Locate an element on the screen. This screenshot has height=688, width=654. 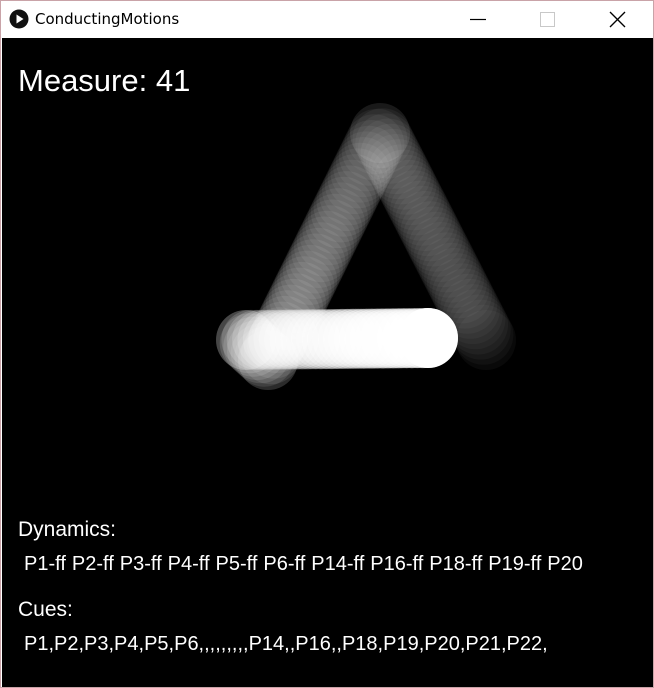
minimize-button is located at coordinates (478, 19).